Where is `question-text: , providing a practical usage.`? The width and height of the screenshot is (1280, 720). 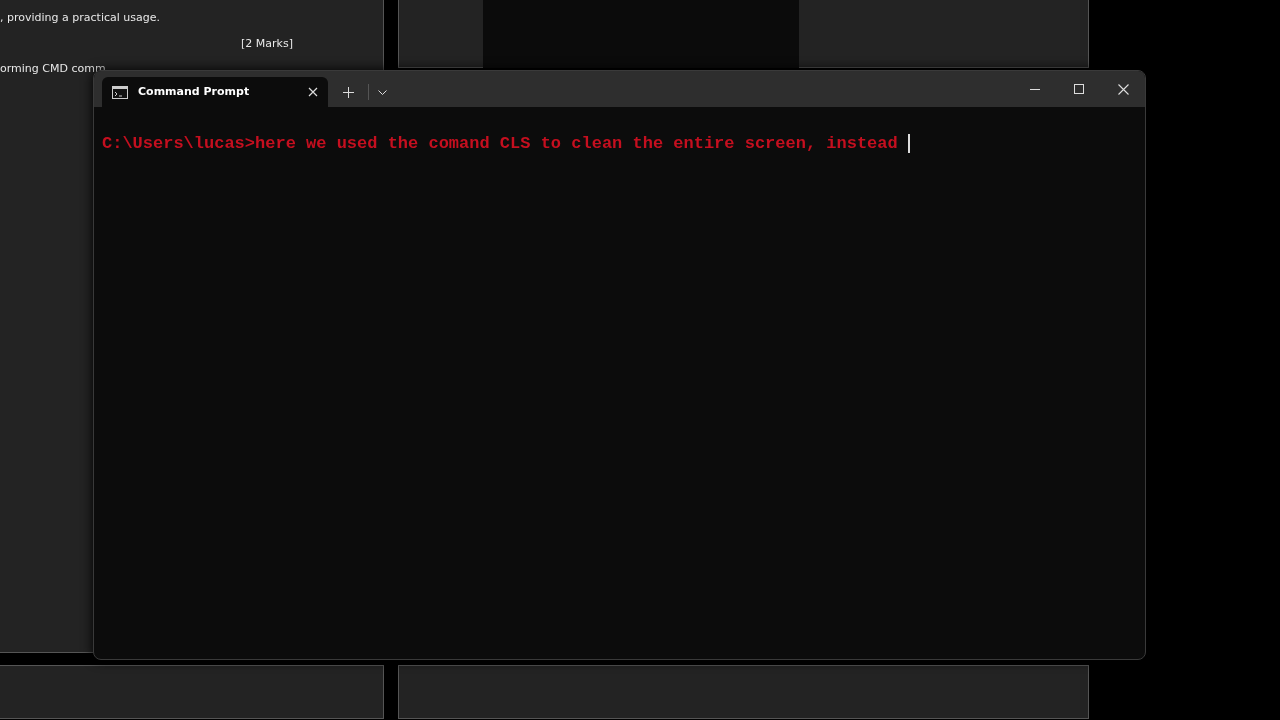
question-text: , providing a practical usage. is located at coordinates (80, 18).